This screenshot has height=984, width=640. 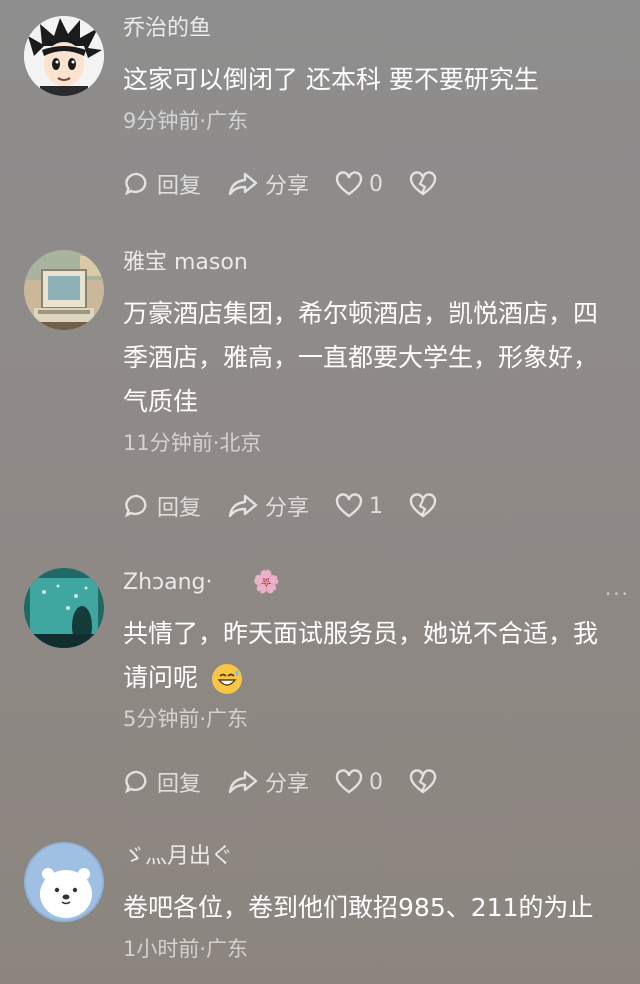 What do you see at coordinates (358, 907) in the screenshot?
I see `comment-text: 卷吧各位，卷到他们敢招985、211的为止` at bounding box center [358, 907].